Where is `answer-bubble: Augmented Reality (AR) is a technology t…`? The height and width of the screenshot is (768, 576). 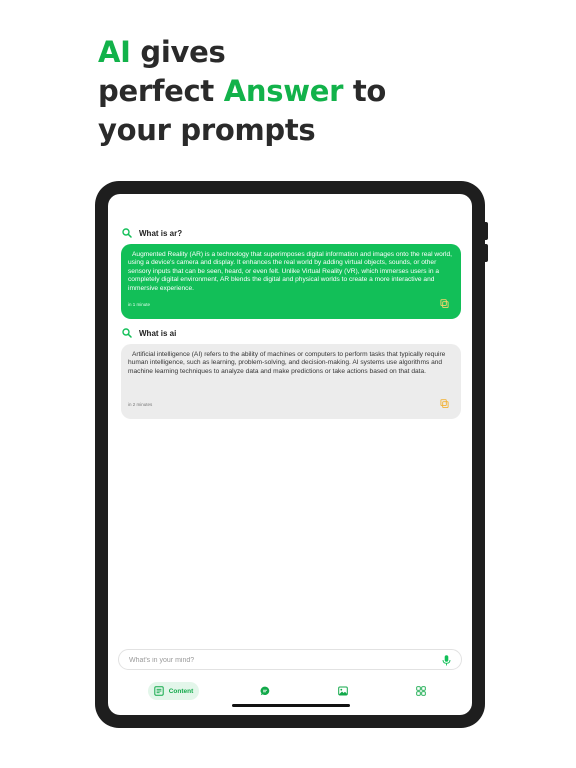 answer-bubble: Augmented Reality (AR) is a technology t… is located at coordinates (291, 281).